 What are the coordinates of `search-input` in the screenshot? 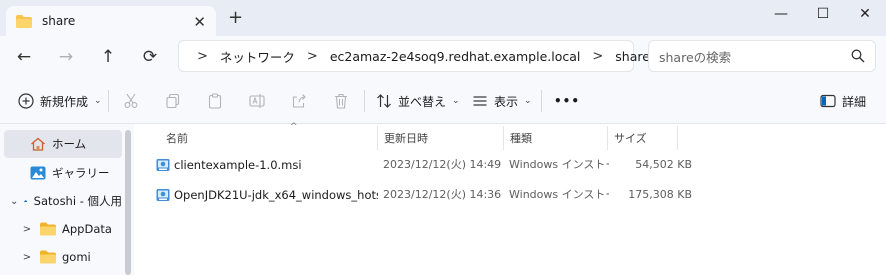 It's located at (749, 57).